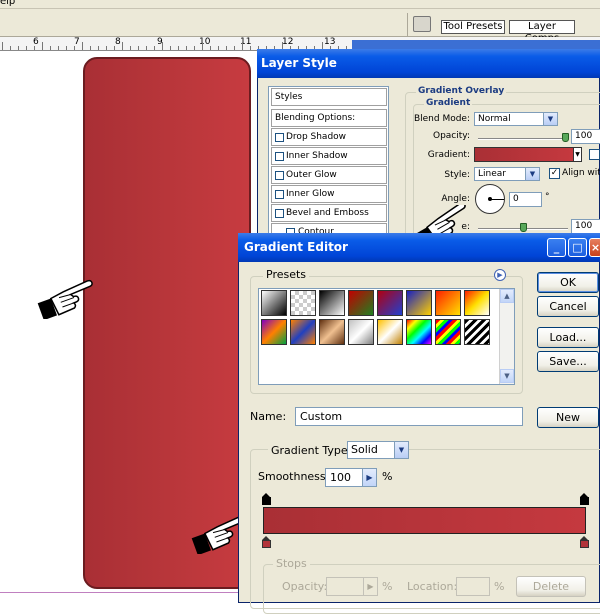  Describe the element at coordinates (542, 32) in the screenshot. I see `tab-layer-comps: Layer Comps` at that location.